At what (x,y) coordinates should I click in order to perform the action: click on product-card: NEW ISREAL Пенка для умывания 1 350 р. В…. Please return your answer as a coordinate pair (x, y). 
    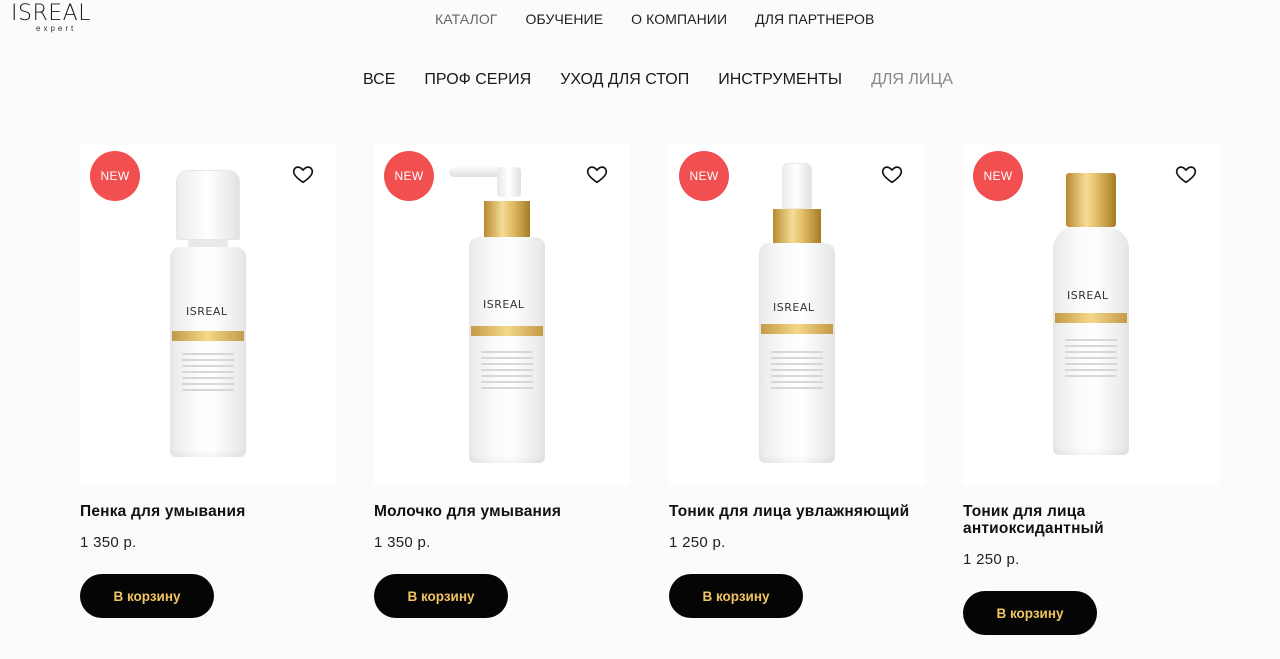
    Looking at the image, I should click on (208, 381).